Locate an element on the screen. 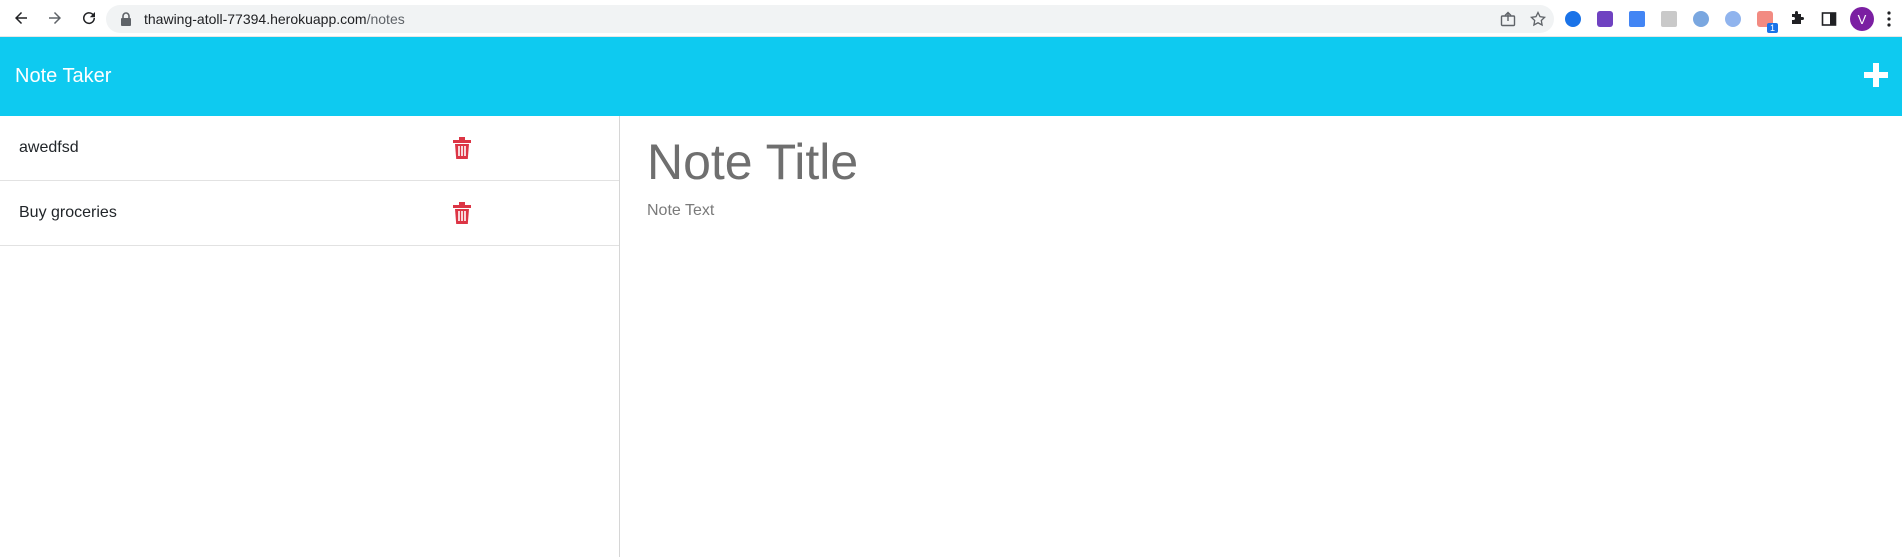  extension-badge-icon: 1 is located at coordinates (1766, 20).